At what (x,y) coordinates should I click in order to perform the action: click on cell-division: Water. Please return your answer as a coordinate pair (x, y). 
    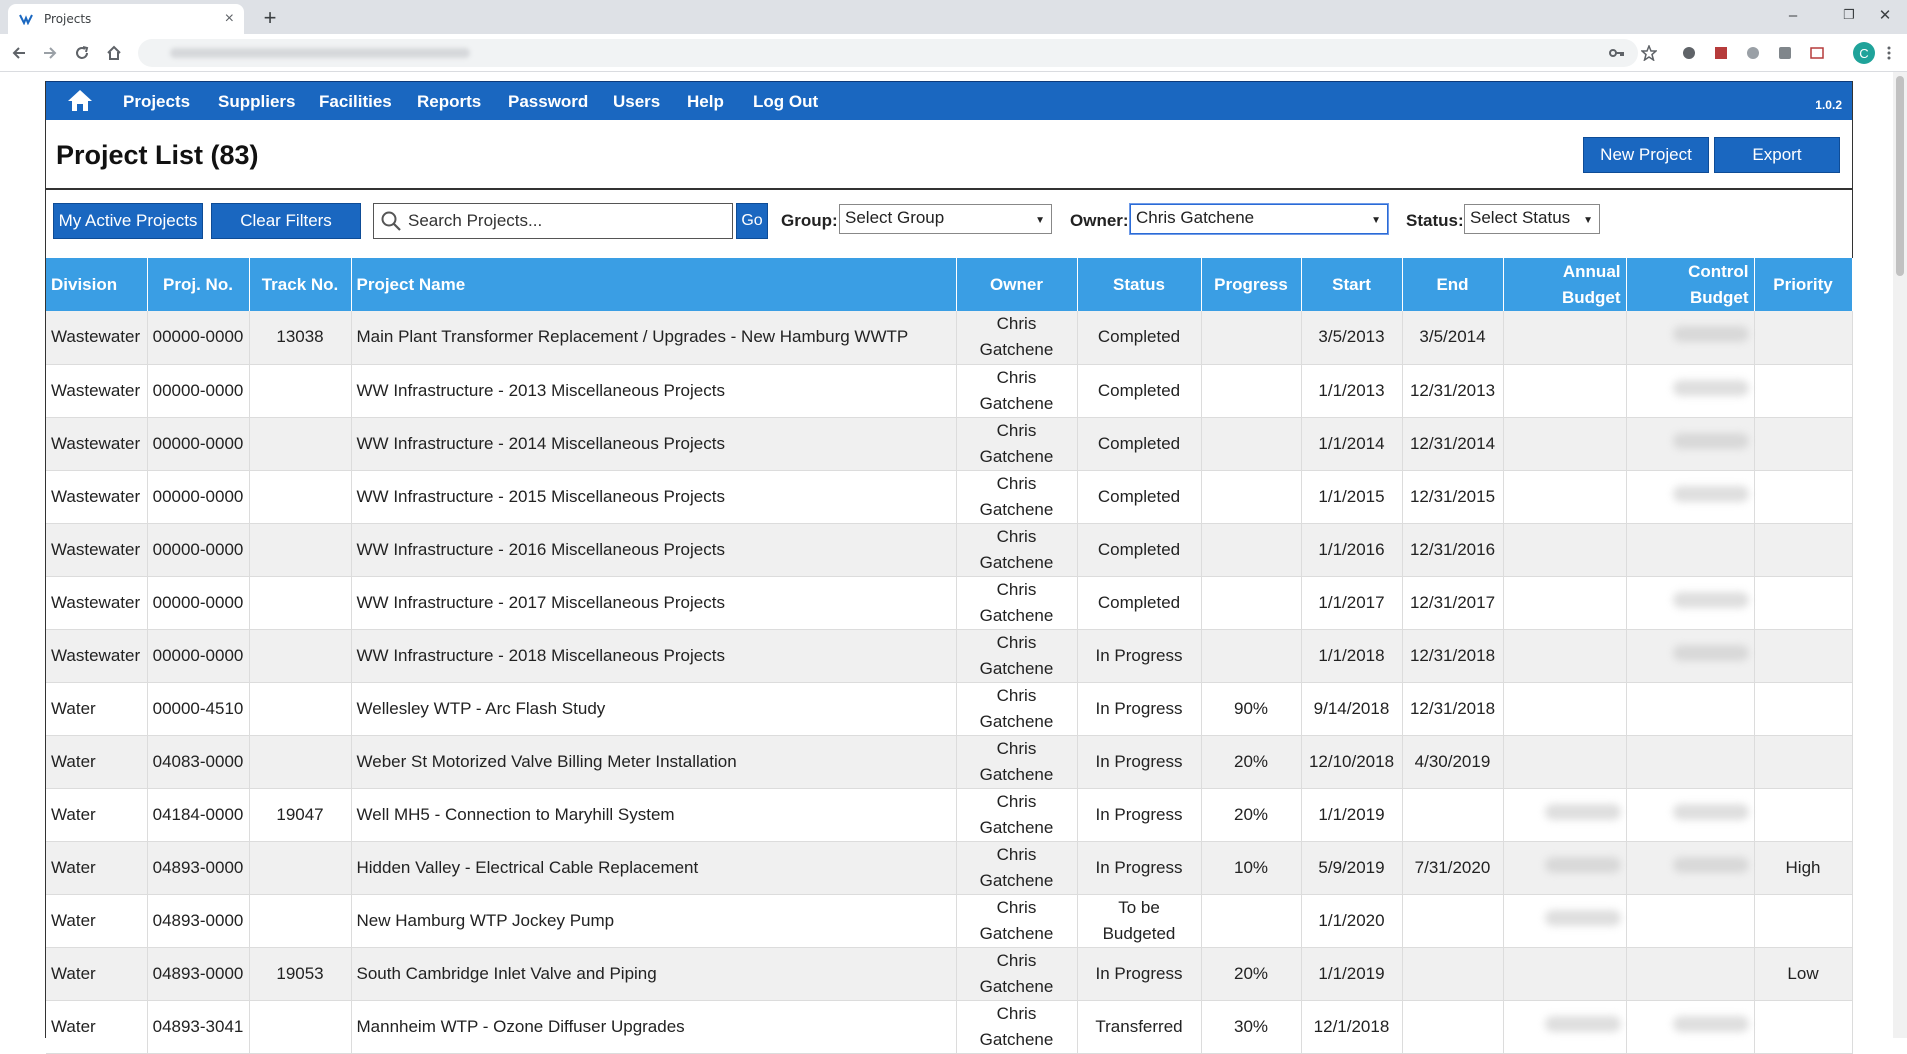
    Looking at the image, I should click on (97, 921).